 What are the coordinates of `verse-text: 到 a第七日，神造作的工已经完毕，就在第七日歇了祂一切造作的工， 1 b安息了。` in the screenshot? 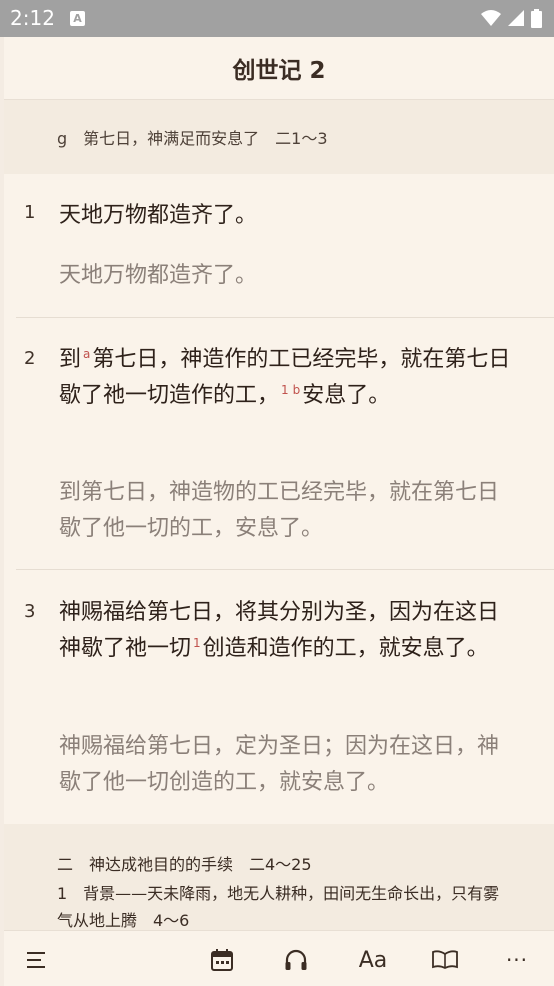 It's located at (286, 378).